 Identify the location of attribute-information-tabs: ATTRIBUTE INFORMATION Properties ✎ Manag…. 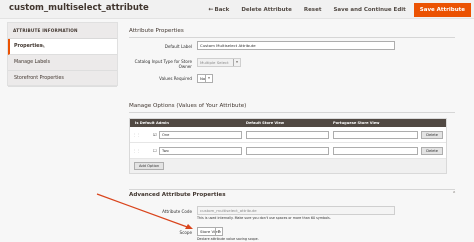
(62, 54).